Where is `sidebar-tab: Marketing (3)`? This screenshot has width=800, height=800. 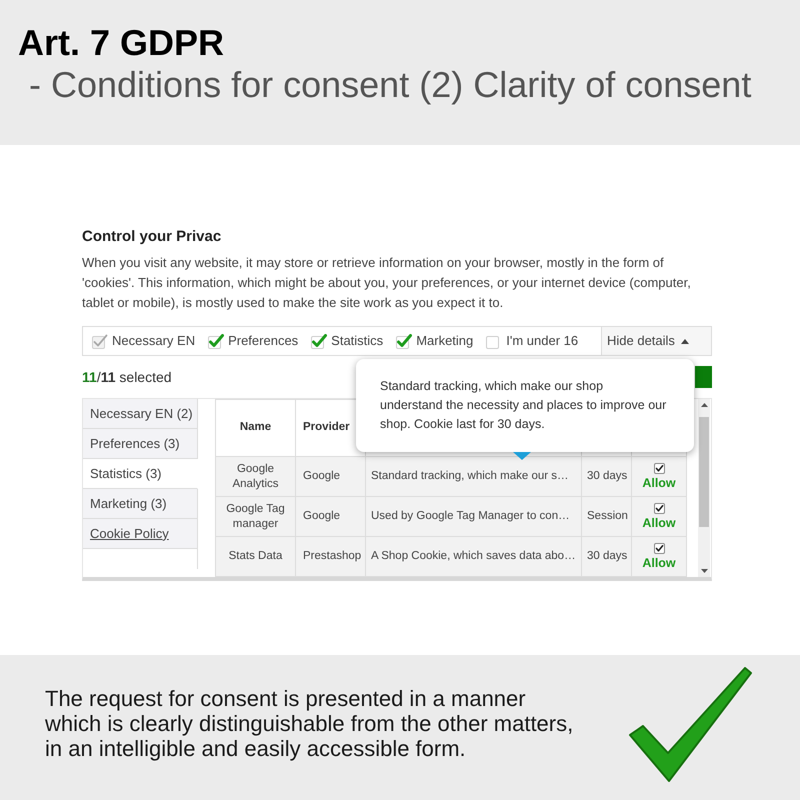 sidebar-tab: Marketing (3) is located at coordinates (140, 504).